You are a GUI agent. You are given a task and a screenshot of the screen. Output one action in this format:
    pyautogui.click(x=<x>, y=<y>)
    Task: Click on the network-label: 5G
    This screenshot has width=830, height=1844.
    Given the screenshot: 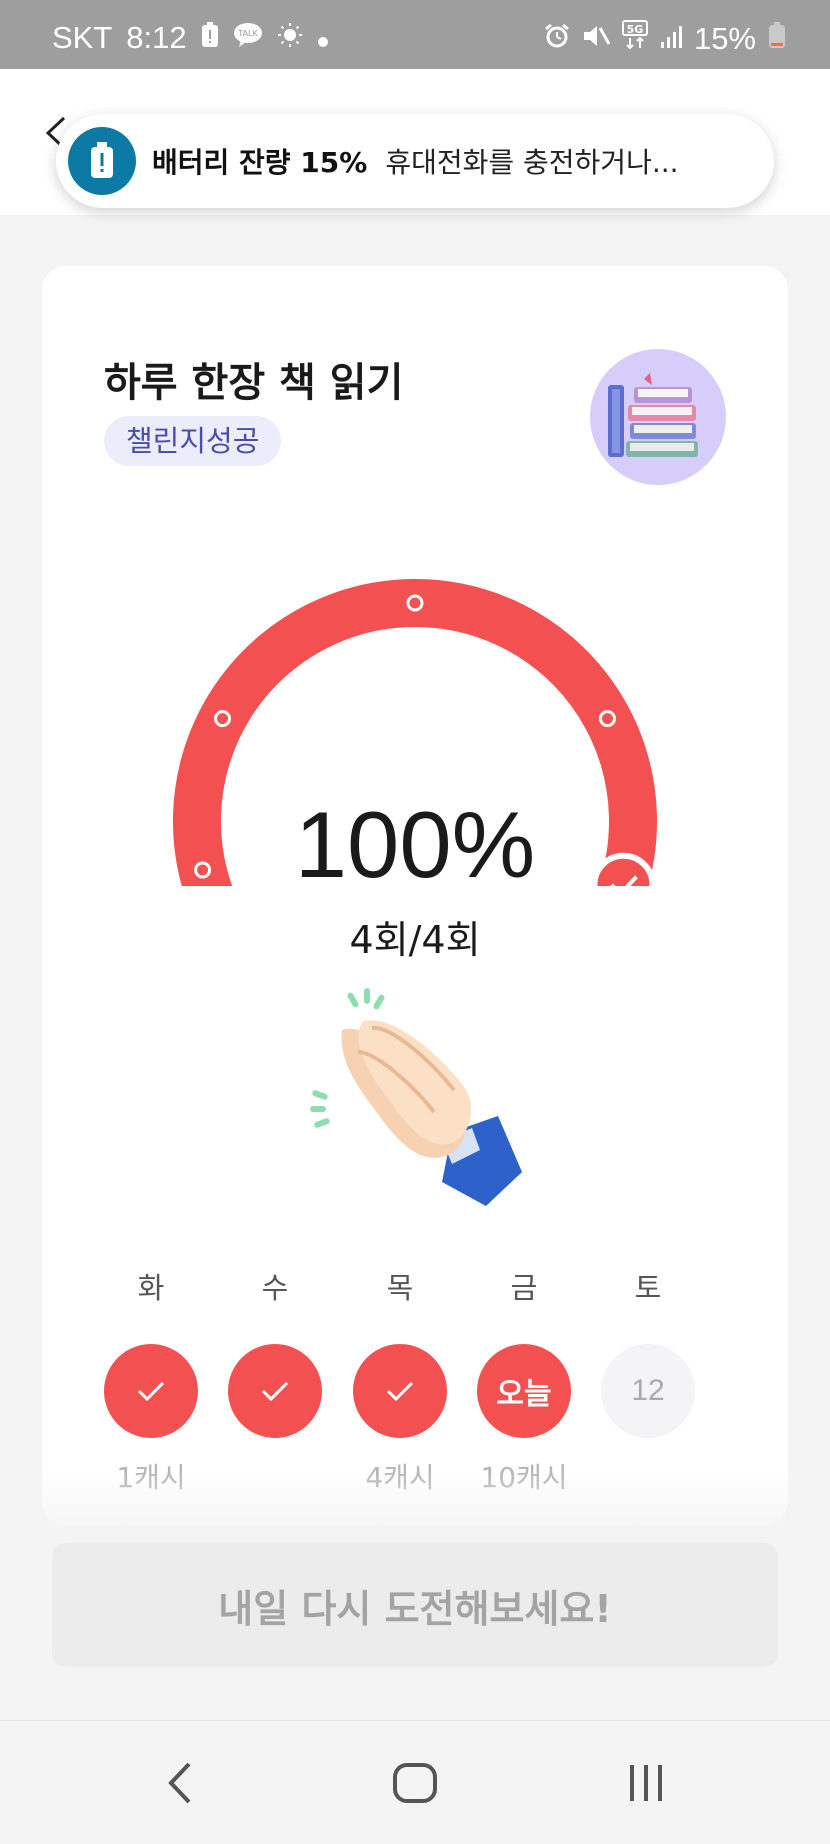 What is the action you would take?
    pyautogui.click(x=635, y=29)
    